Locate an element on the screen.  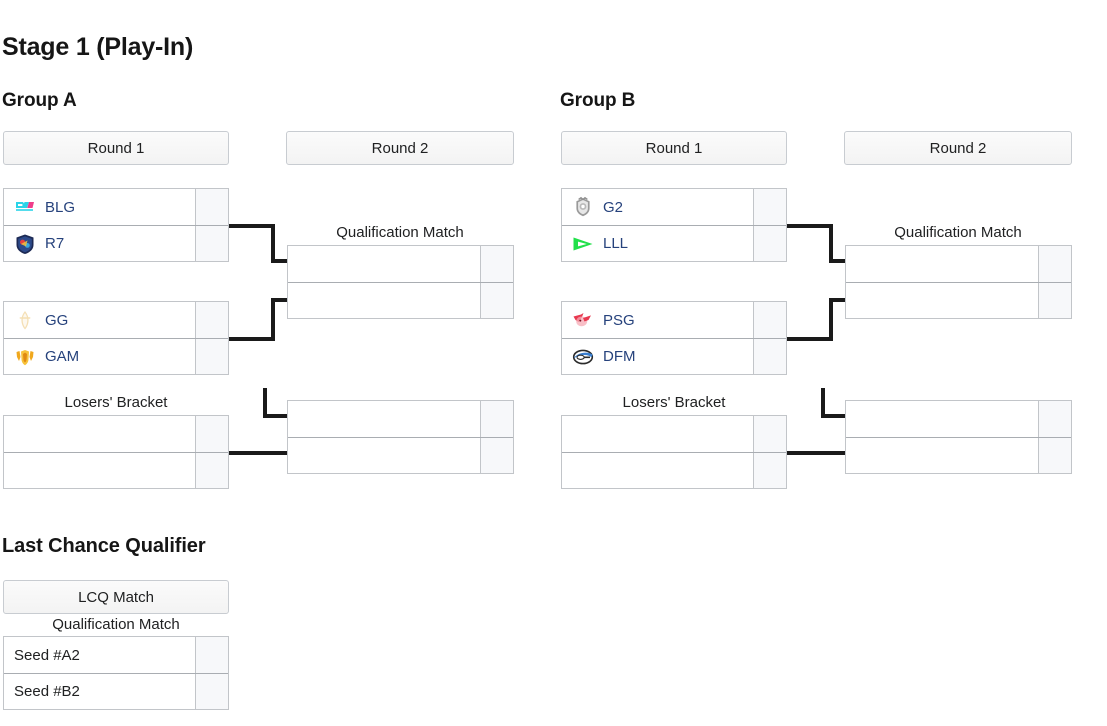
gg-logo is located at coordinates (25, 320).